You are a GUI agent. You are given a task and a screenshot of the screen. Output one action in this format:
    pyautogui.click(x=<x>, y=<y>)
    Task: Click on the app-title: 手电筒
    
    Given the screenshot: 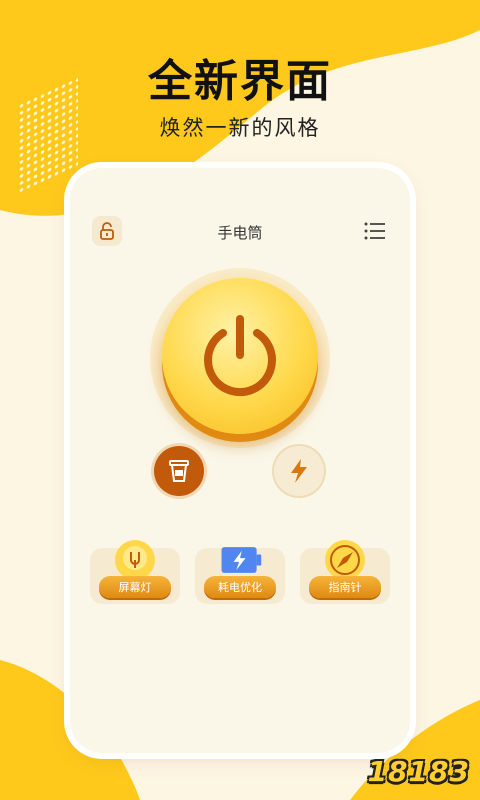 What is the action you would take?
    pyautogui.click(x=240, y=233)
    